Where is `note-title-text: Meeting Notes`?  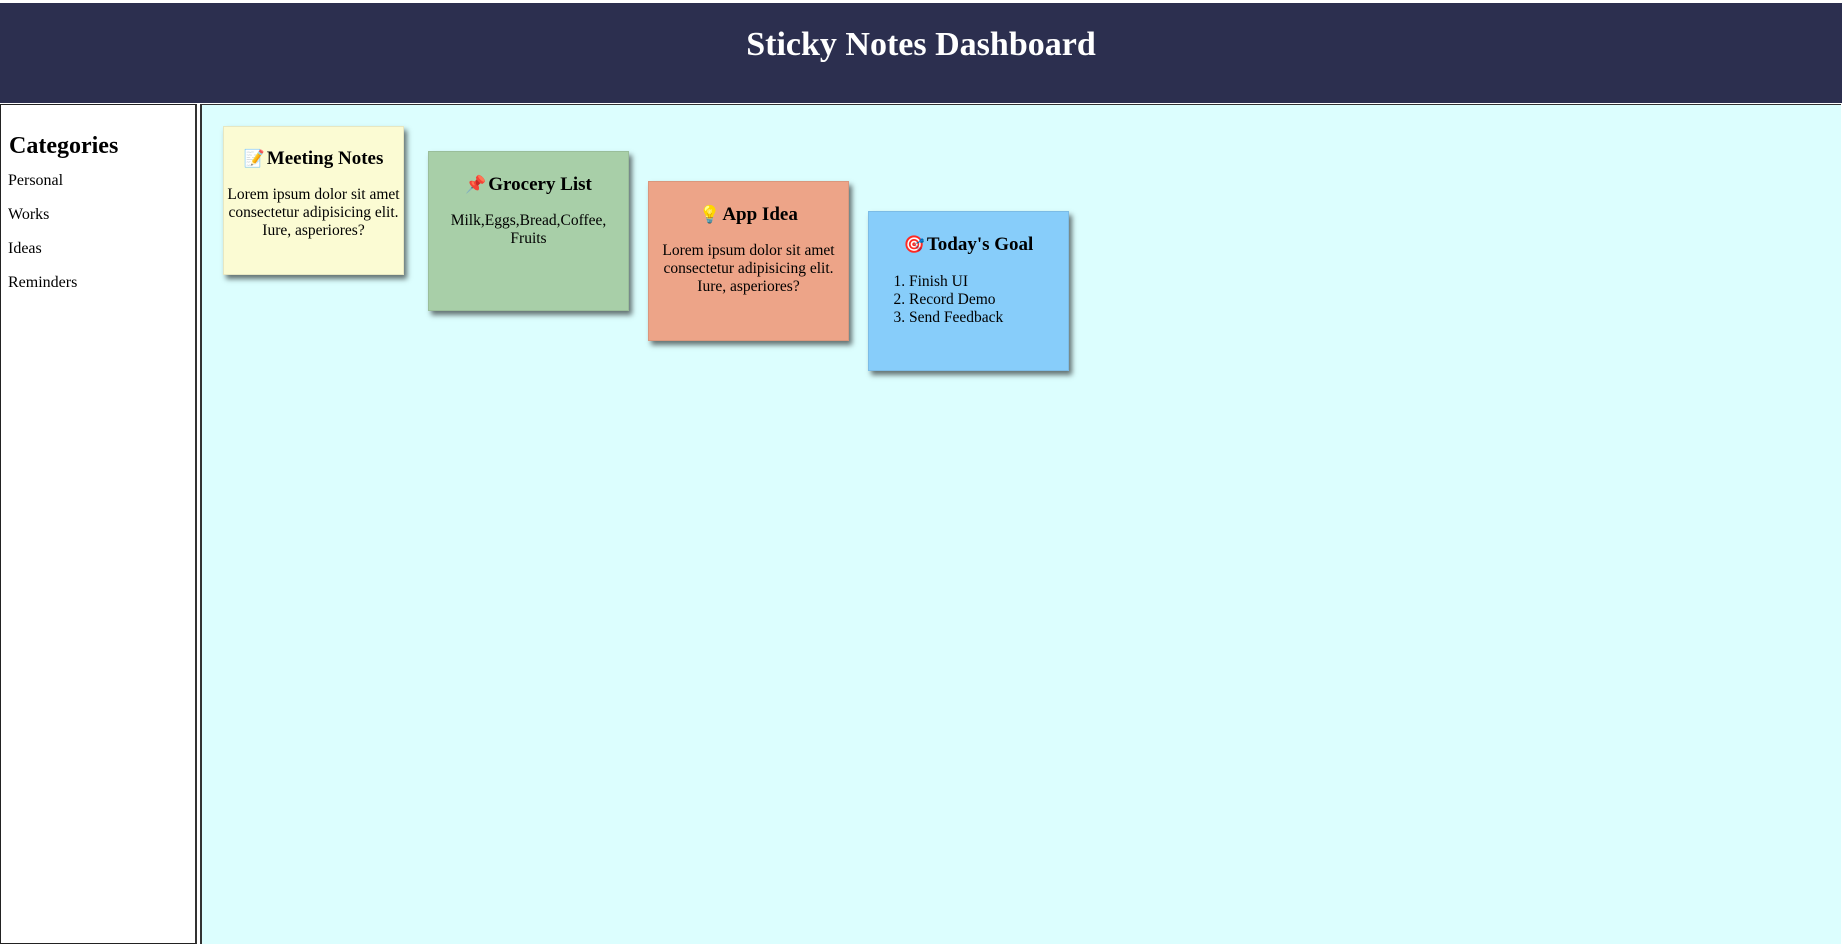 note-title-text: Meeting Notes is located at coordinates (325, 158).